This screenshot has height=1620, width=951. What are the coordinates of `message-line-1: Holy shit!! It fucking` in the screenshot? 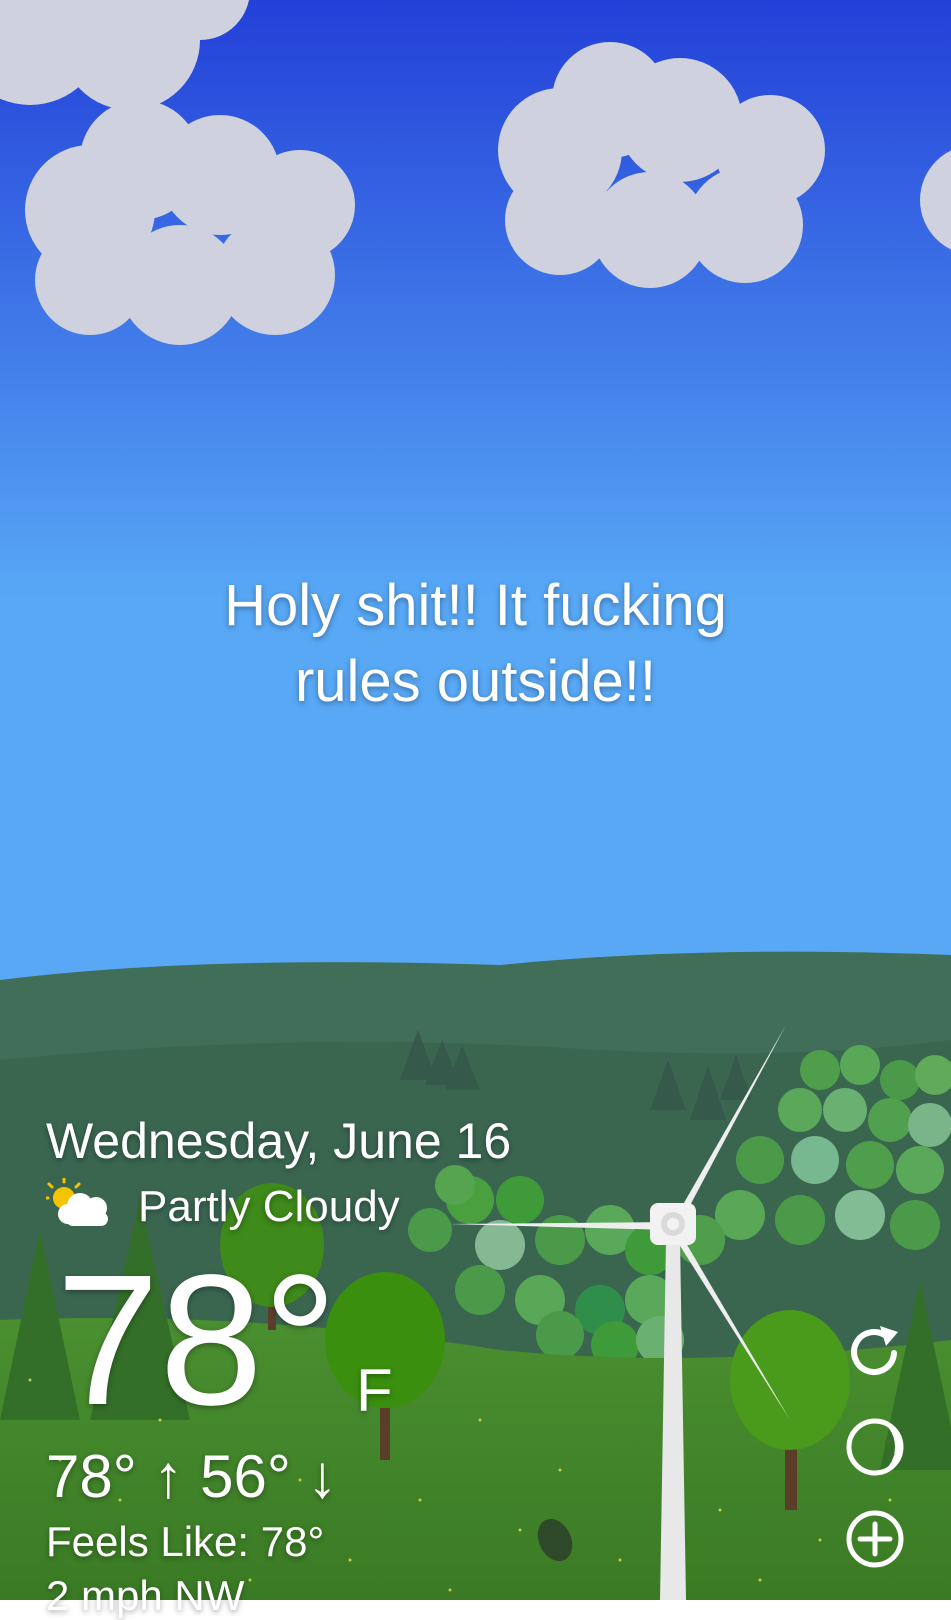 It's located at (475, 605).